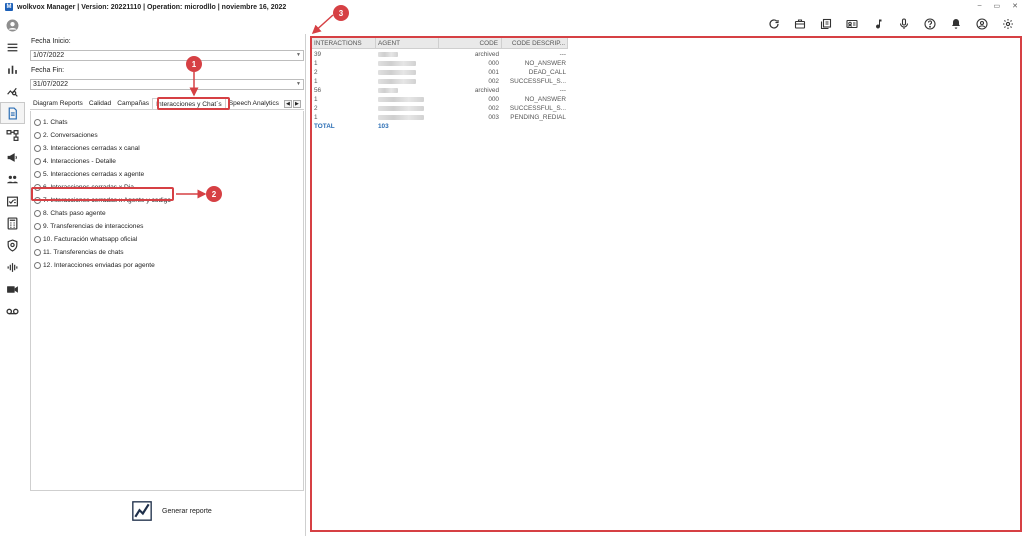  What do you see at coordinates (49, 55) in the screenshot?
I see `fecha-inicio-value: 1/07/2022` at bounding box center [49, 55].